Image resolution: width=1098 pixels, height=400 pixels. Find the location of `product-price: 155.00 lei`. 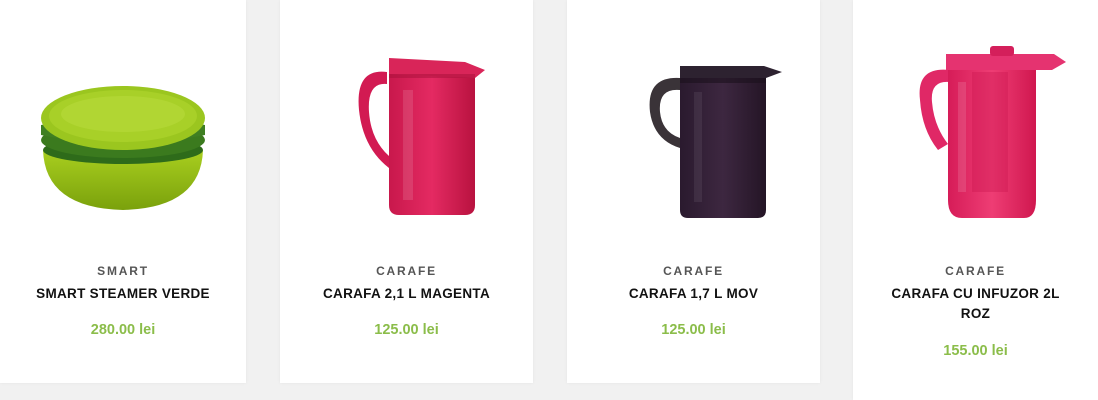

product-price: 155.00 lei is located at coordinates (975, 351).